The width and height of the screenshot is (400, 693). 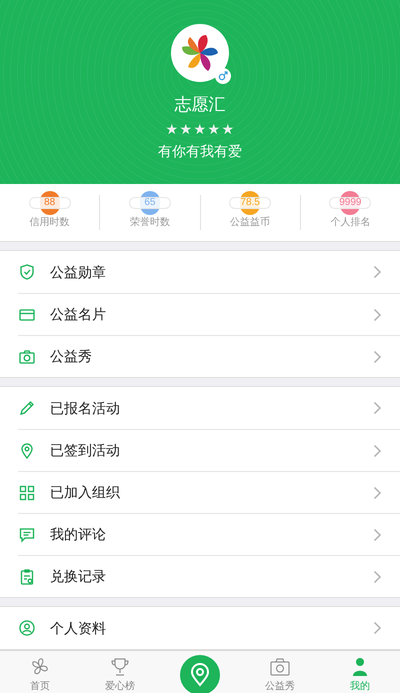 I want to click on stat-label: 荣誉时数, so click(x=150, y=223).